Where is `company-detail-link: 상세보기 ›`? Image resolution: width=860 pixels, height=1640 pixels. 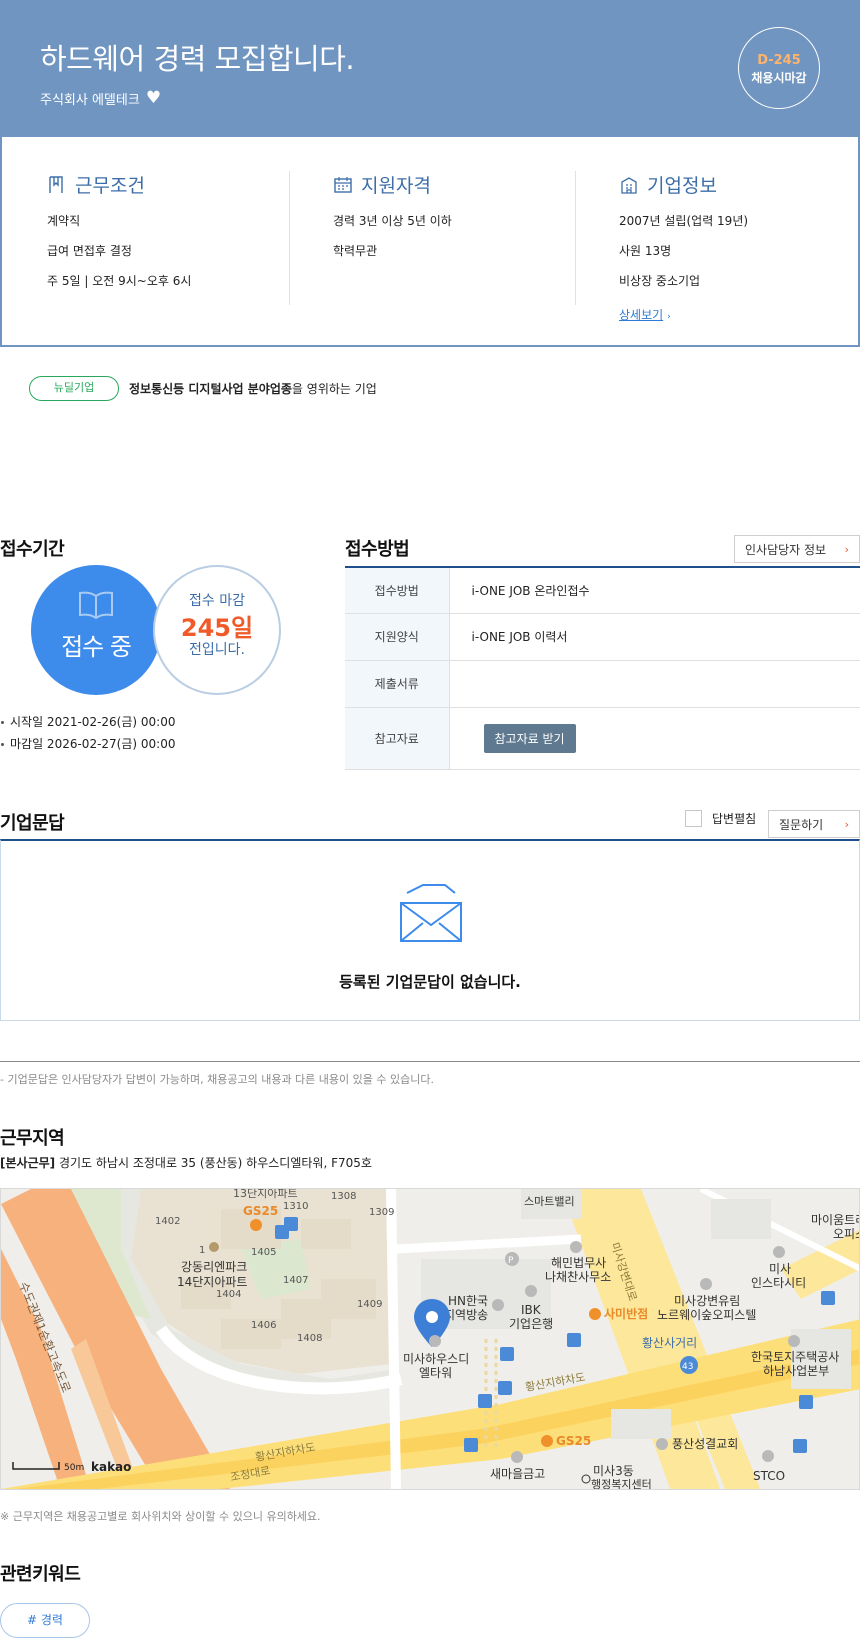
company-detail-link: 상세보기 › is located at coordinates (645, 314).